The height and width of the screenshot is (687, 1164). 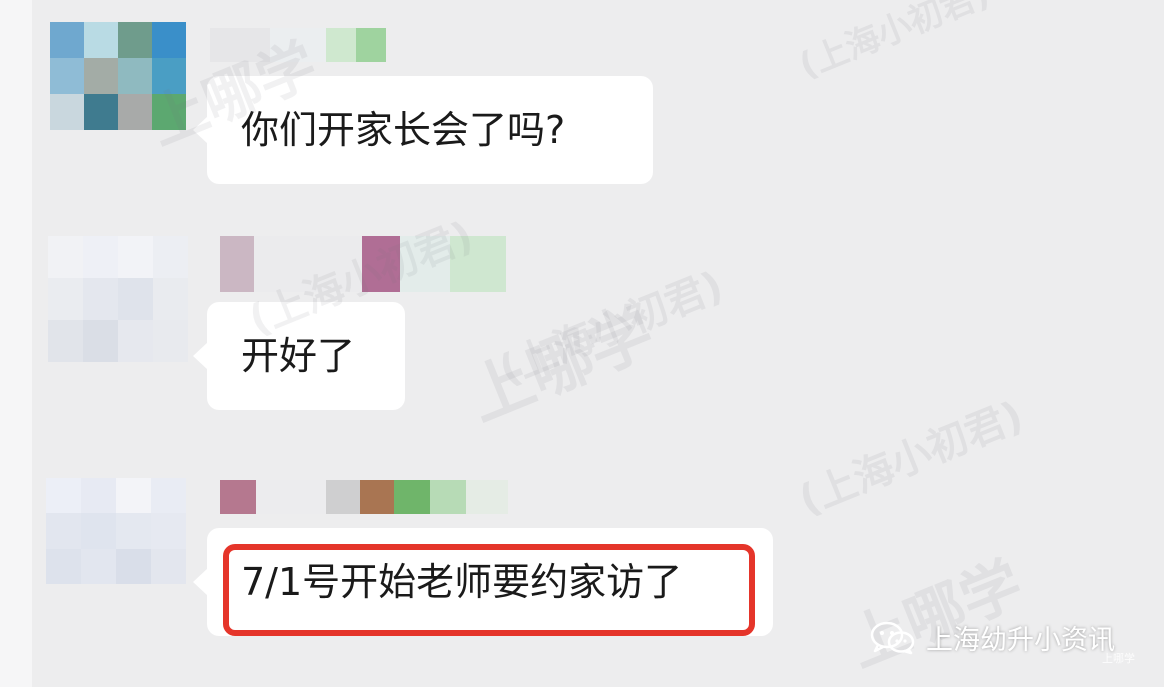 I want to click on message-text: 开好了, so click(x=298, y=356).